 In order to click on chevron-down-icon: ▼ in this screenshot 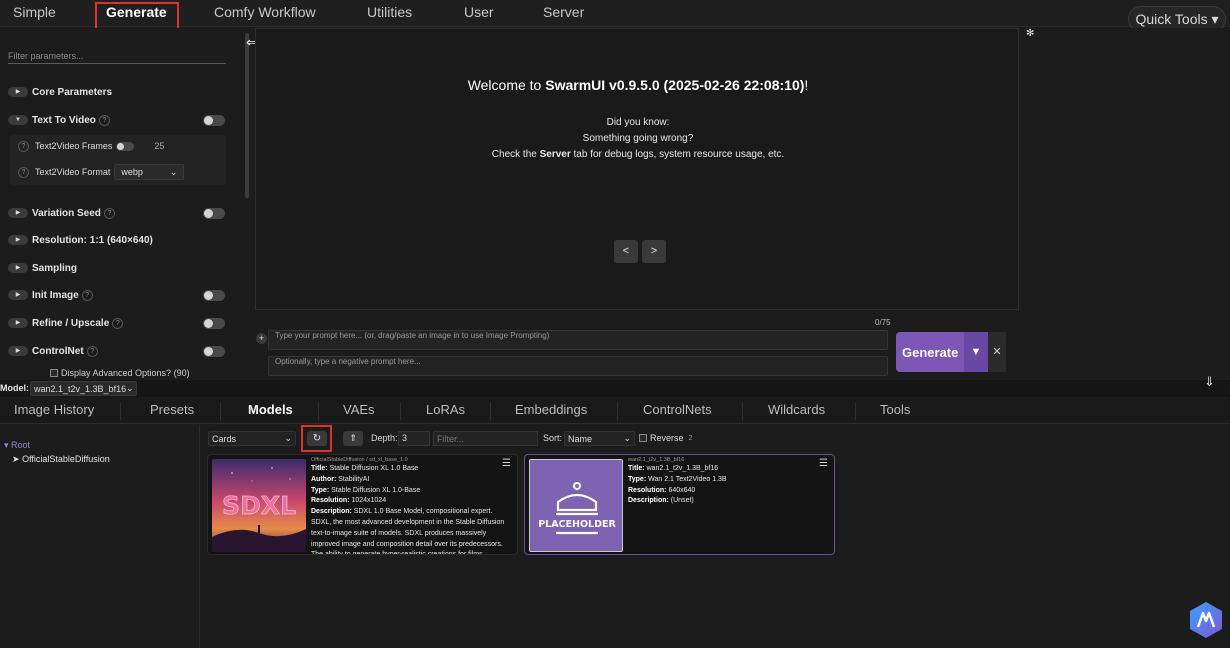, I will do `click(976, 352)`.